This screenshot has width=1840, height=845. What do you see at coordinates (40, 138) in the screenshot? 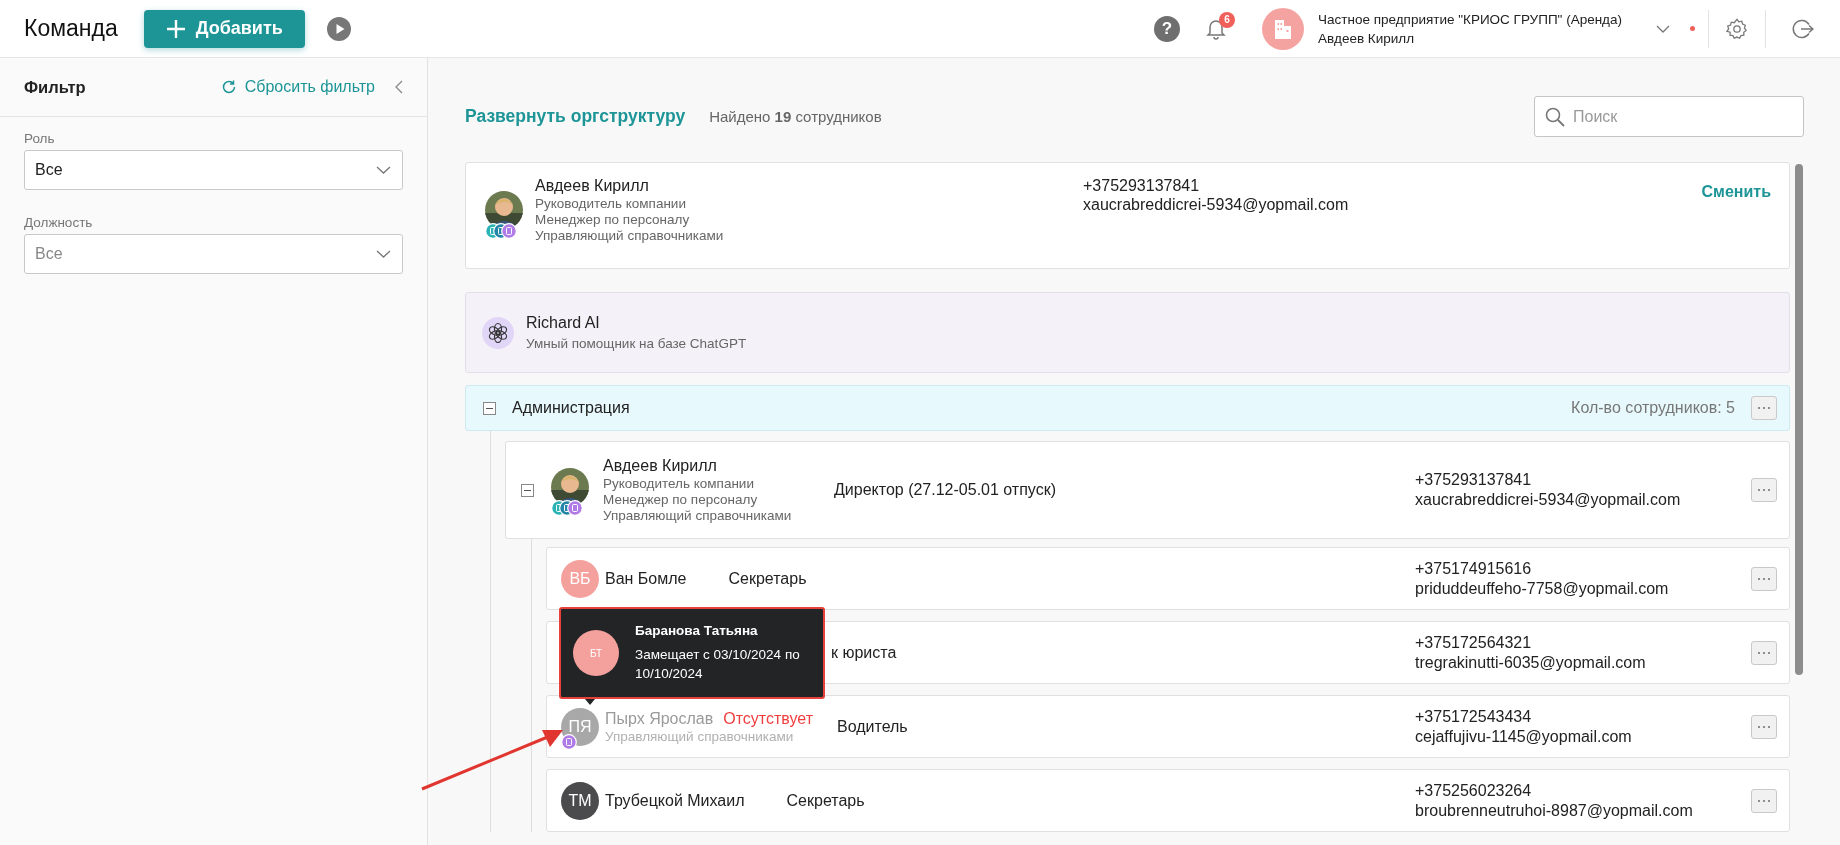
I see `field-label: Роль` at bounding box center [40, 138].